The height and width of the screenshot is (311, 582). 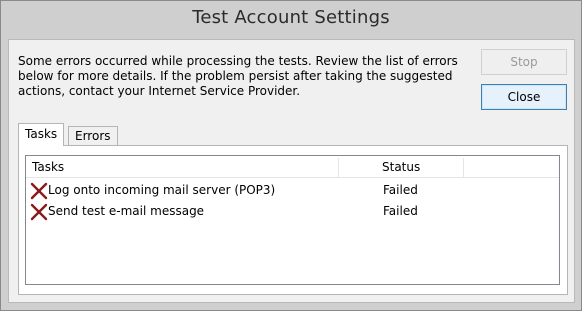 I want to click on window-title: Test Account Settings, so click(x=291, y=17).